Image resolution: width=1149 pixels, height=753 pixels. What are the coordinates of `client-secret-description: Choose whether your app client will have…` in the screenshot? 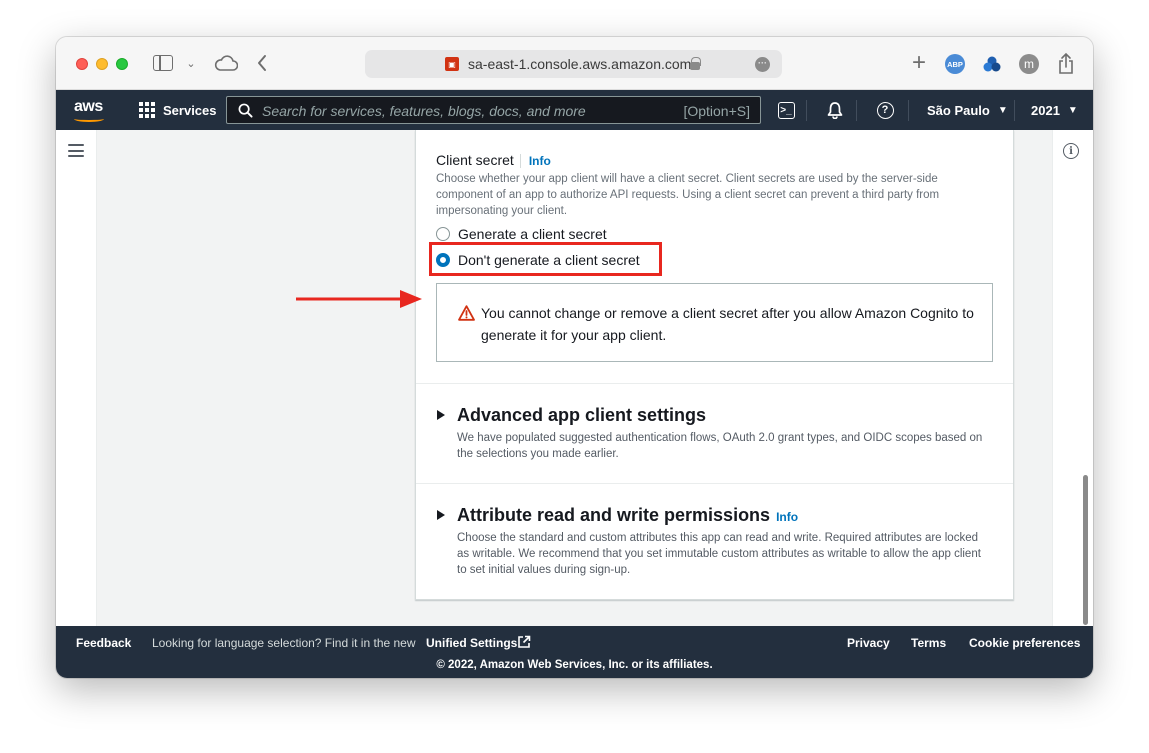 It's located at (688, 195).